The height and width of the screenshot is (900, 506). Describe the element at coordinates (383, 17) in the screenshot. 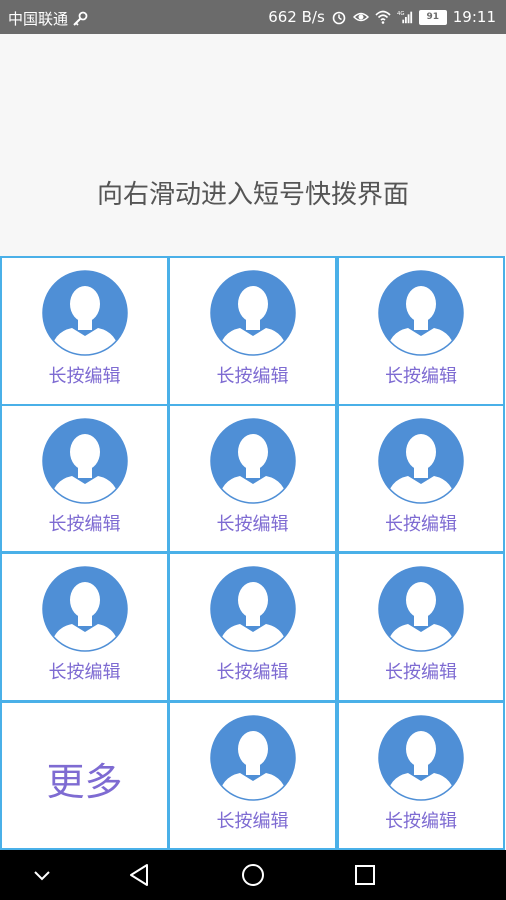

I see `wifi-icon` at that location.